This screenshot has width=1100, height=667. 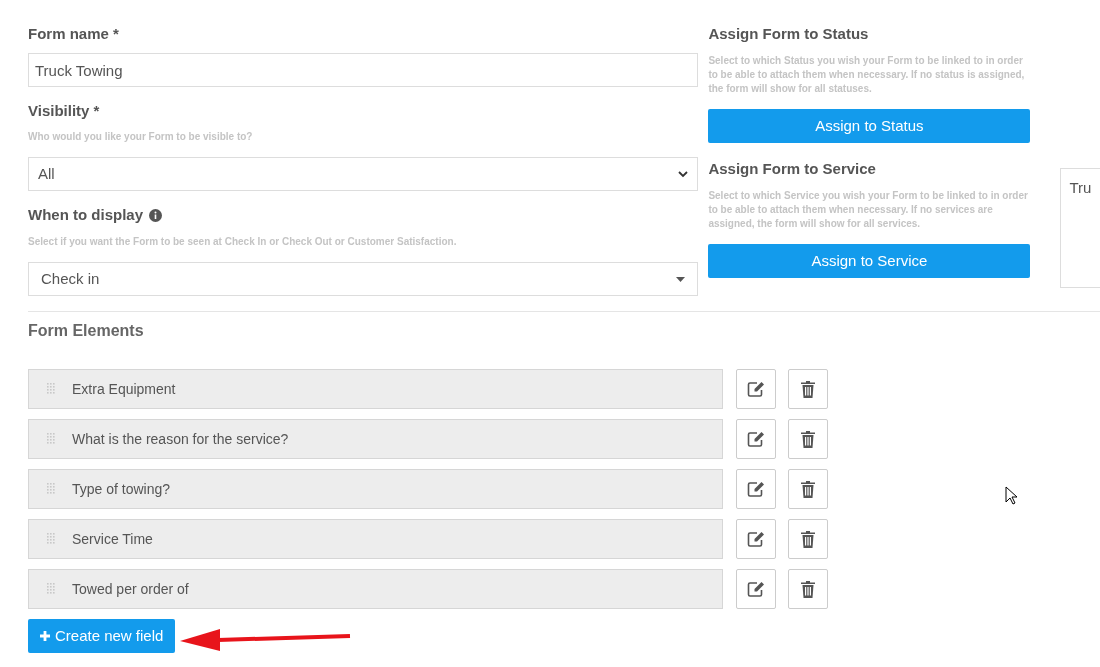 I want to click on form-element-label: What is the reason for the service?, so click(x=180, y=439).